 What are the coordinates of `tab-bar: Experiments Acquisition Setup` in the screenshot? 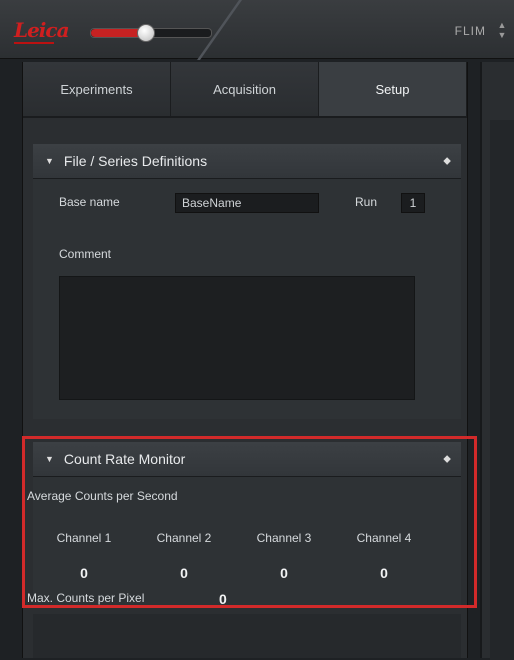 It's located at (245, 89).